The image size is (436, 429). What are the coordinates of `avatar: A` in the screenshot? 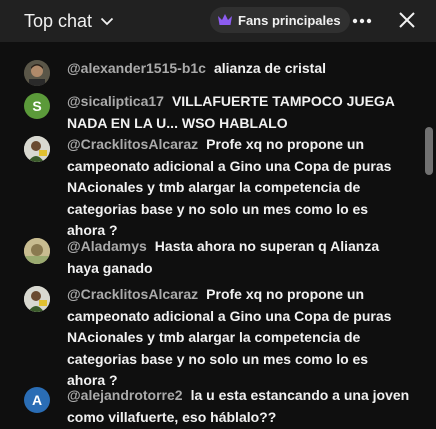 It's located at (37, 400).